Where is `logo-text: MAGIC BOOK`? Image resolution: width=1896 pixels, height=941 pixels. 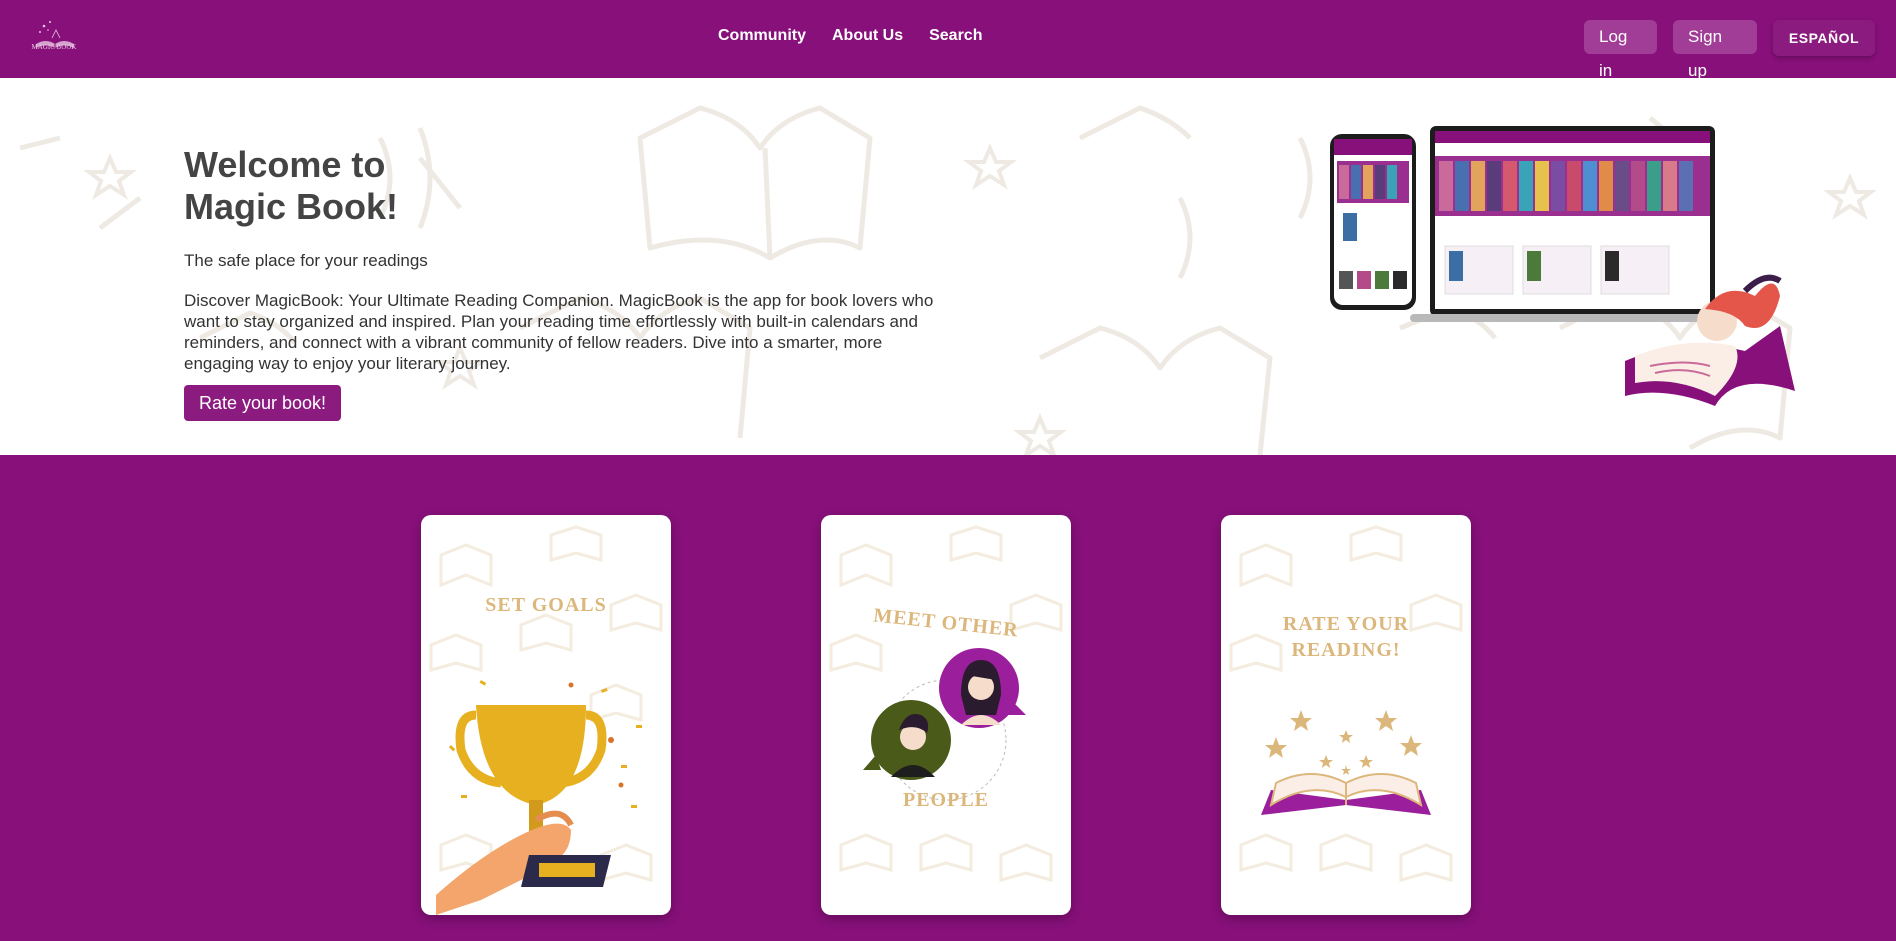
logo-text: MAGIC BOOK is located at coordinates (54, 47).